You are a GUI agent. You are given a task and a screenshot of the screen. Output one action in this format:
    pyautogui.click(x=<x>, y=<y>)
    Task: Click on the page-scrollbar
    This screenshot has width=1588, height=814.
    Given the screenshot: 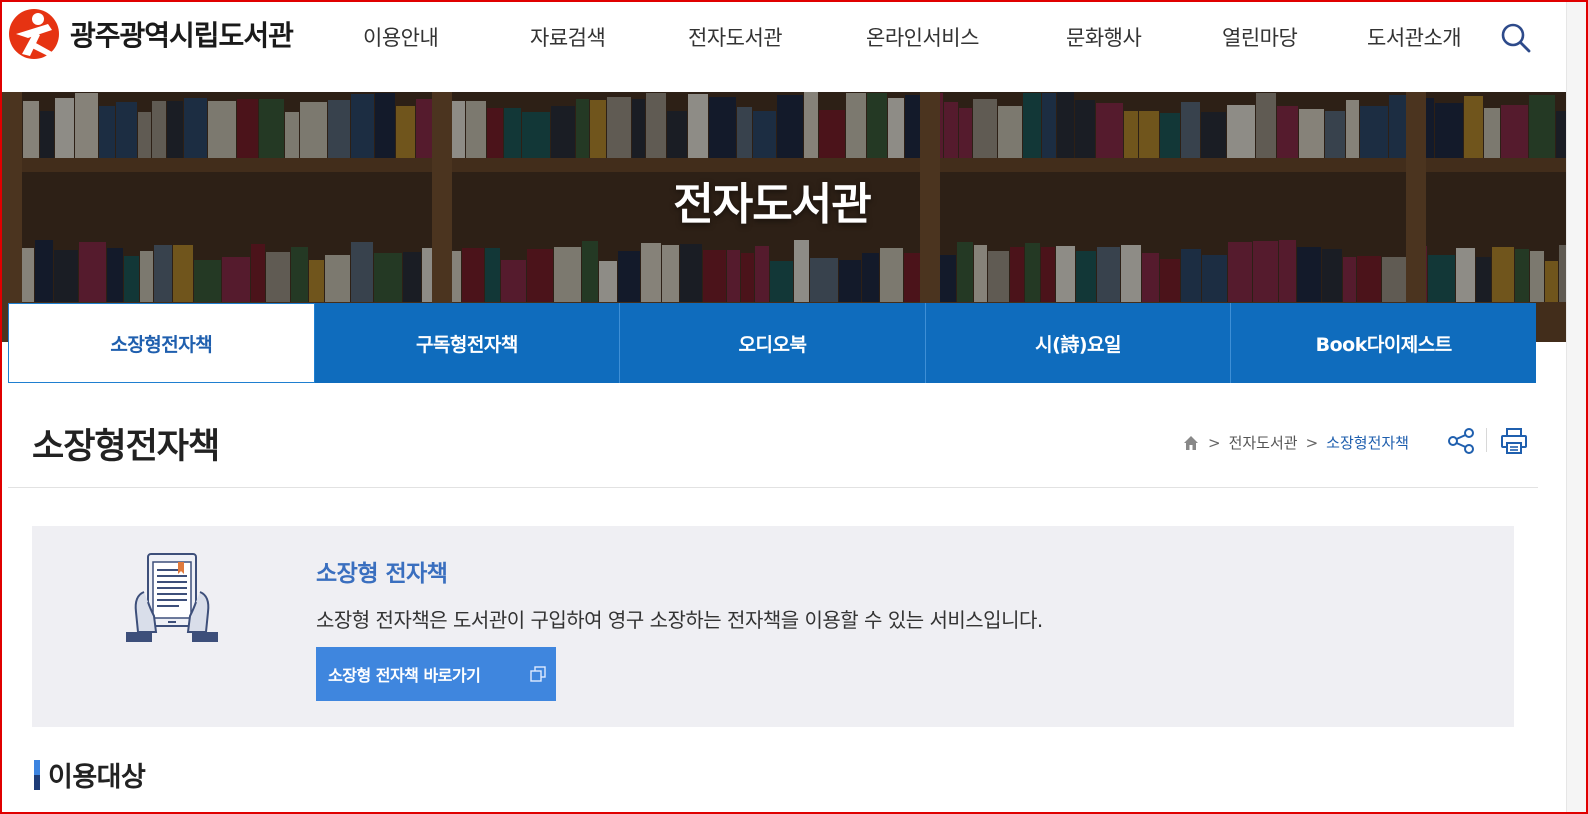 What is the action you would take?
    pyautogui.click(x=1576, y=407)
    